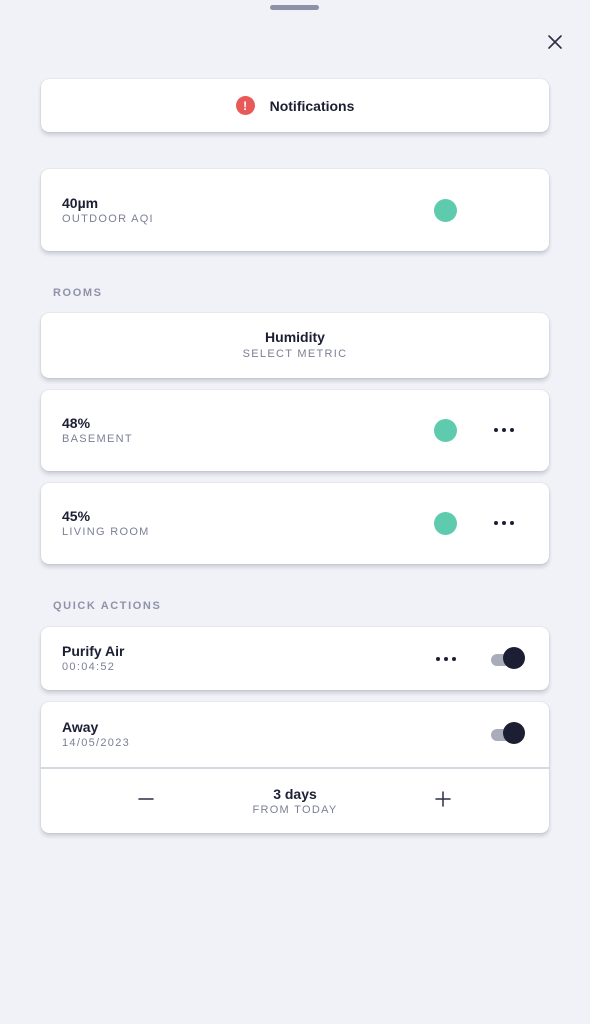 This screenshot has width=590, height=1024. I want to click on duration-label: FROM TODAY, so click(295, 810).